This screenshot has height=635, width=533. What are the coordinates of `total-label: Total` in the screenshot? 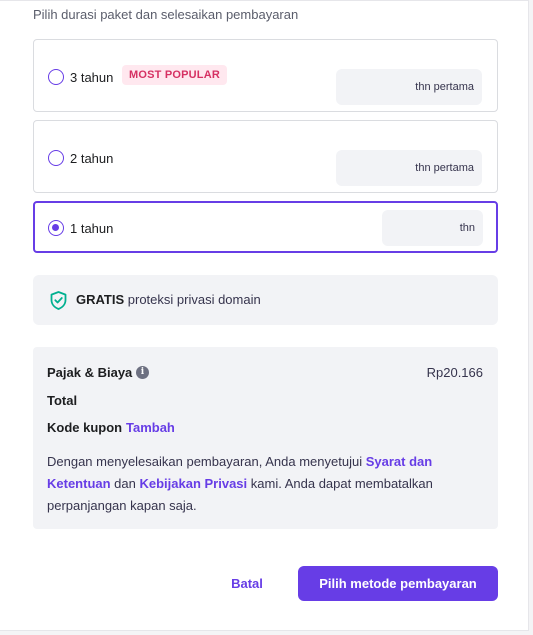 It's located at (62, 400).